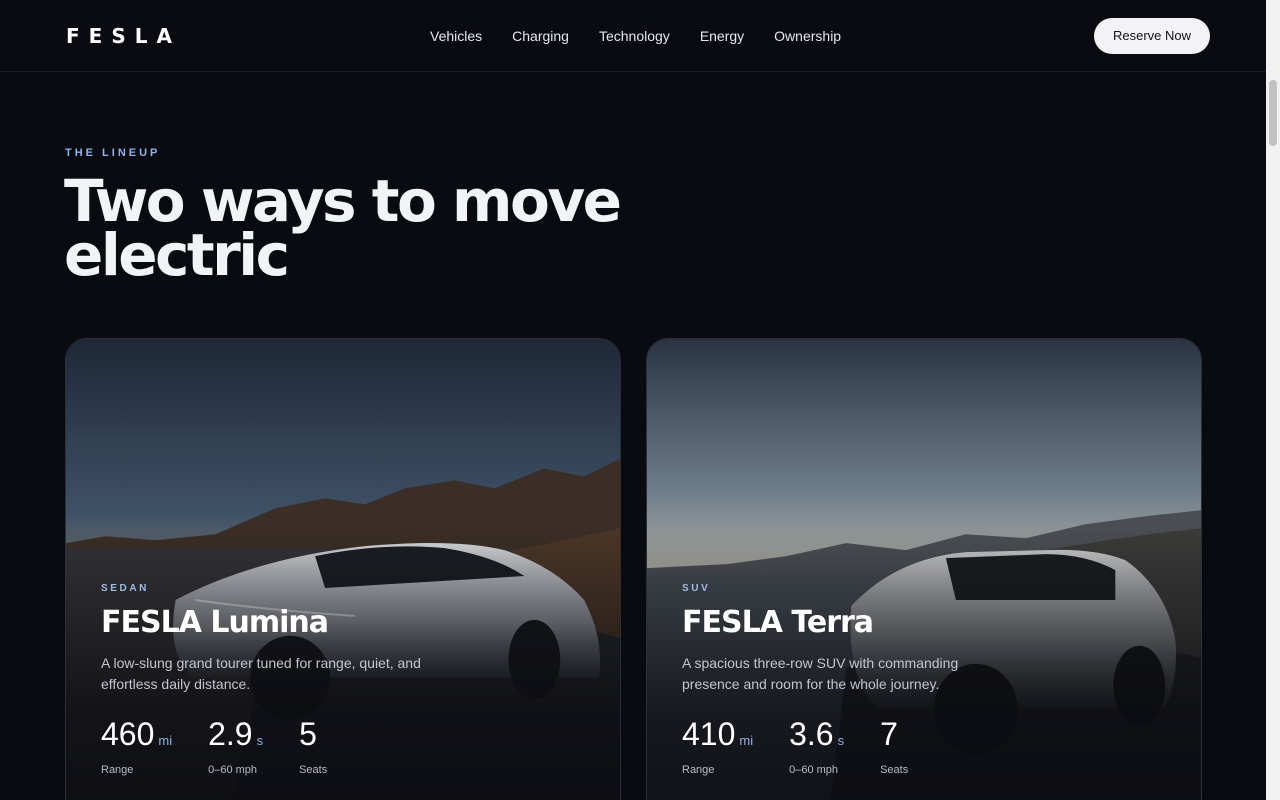  What do you see at coordinates (807, 36) in the screenshot?
I see `nav-link-ownership: Ownership` at bounding box center [807, 36].